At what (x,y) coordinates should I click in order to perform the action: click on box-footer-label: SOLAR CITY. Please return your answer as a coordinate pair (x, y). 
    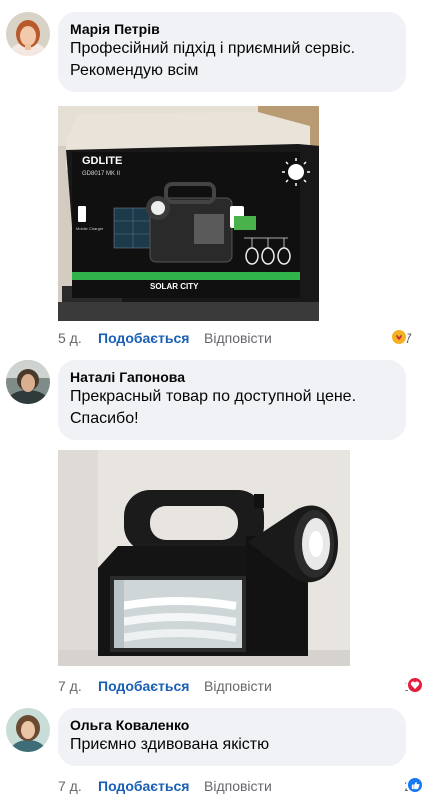
    Looking at the image, I should click on (174, 286).